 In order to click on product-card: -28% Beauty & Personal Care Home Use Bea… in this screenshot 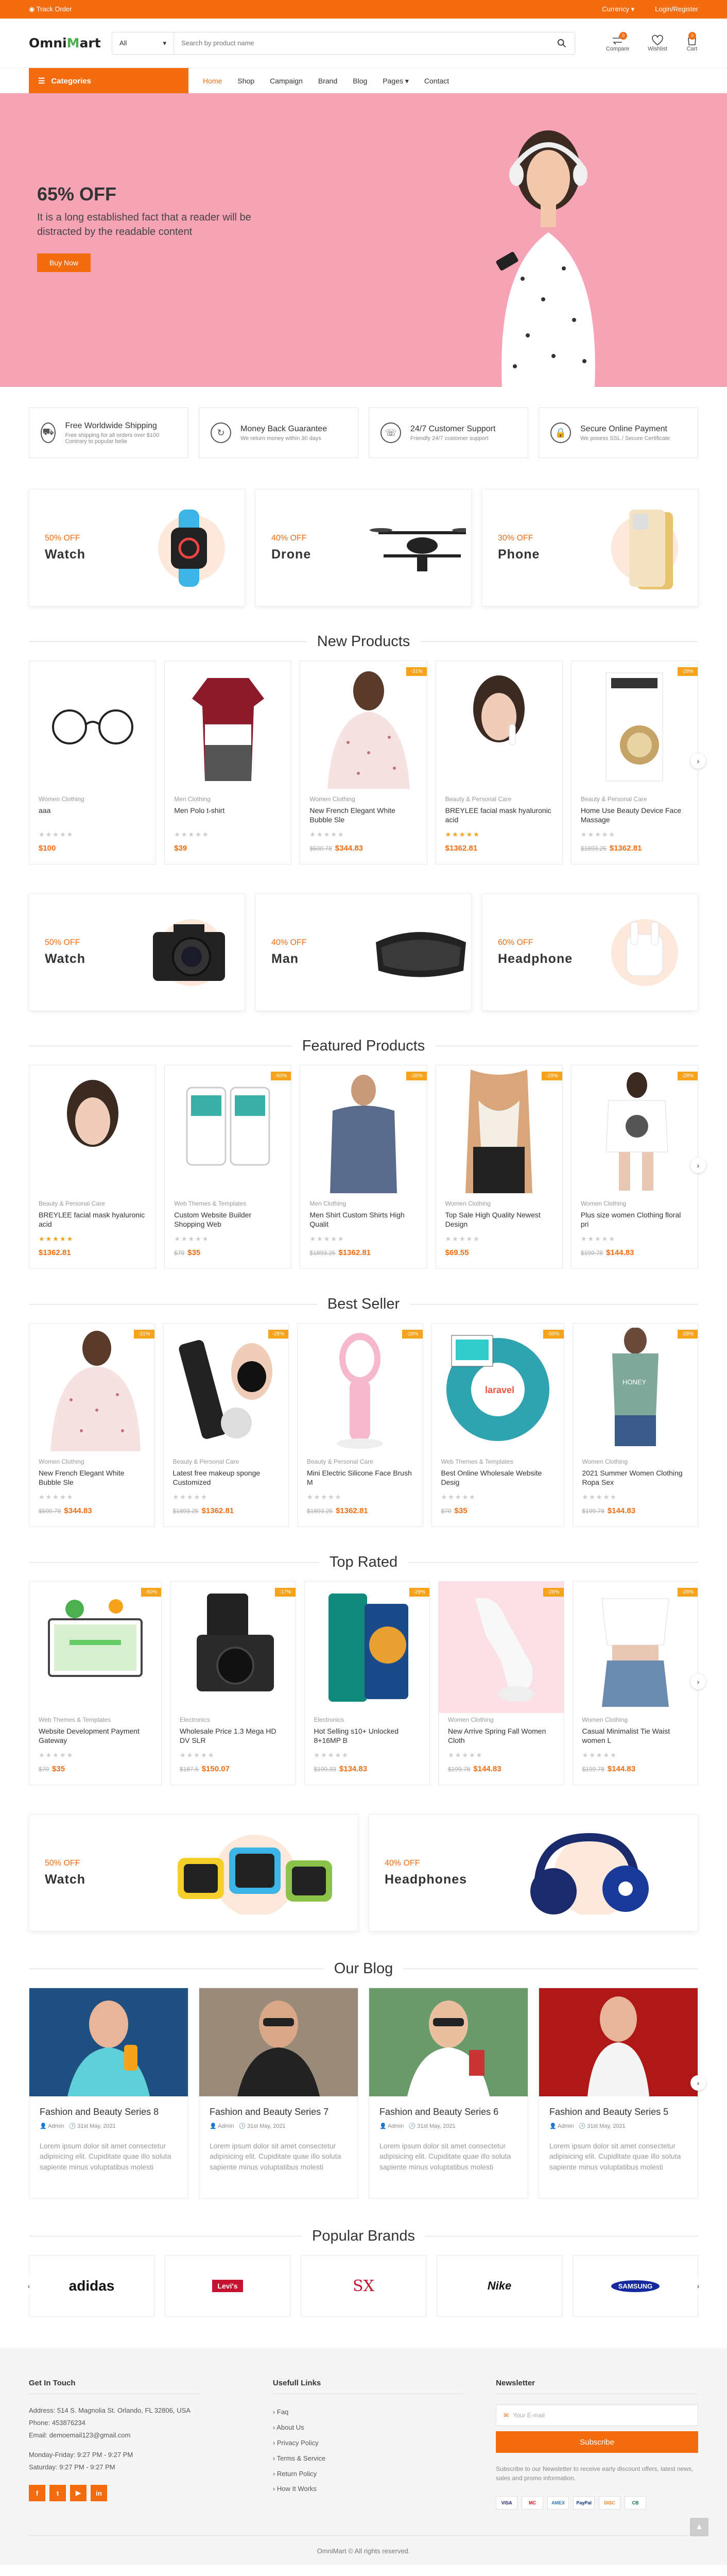, I will do `click(634, 762)`.